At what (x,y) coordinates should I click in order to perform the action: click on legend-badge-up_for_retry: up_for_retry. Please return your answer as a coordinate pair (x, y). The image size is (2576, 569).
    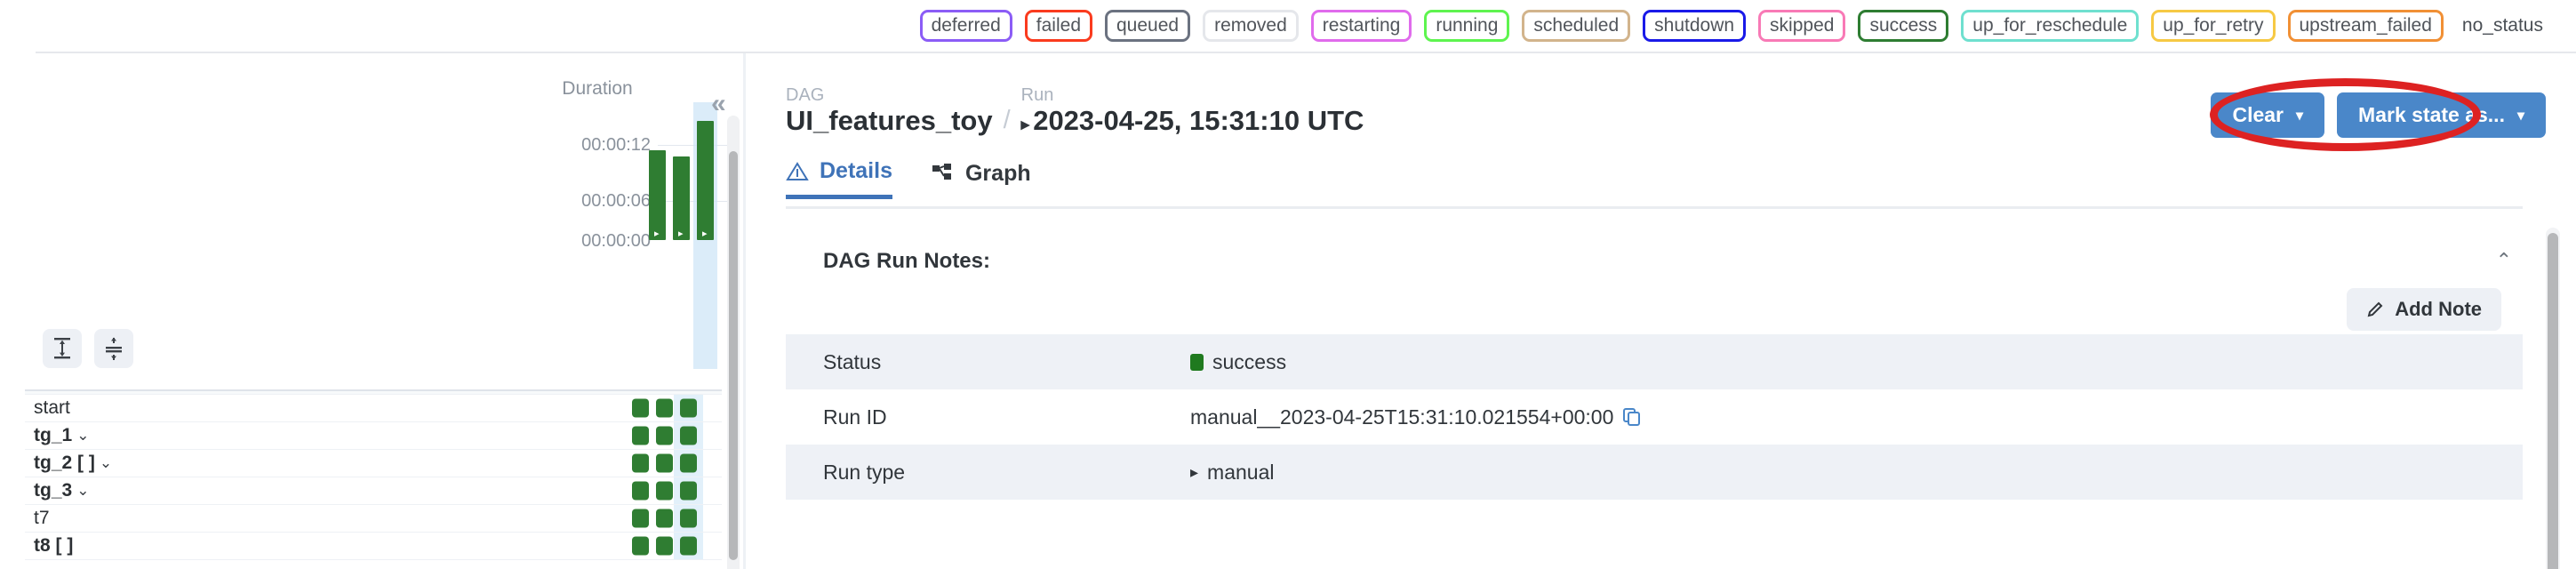
    Looking at the image, I should click on (2213, 26).